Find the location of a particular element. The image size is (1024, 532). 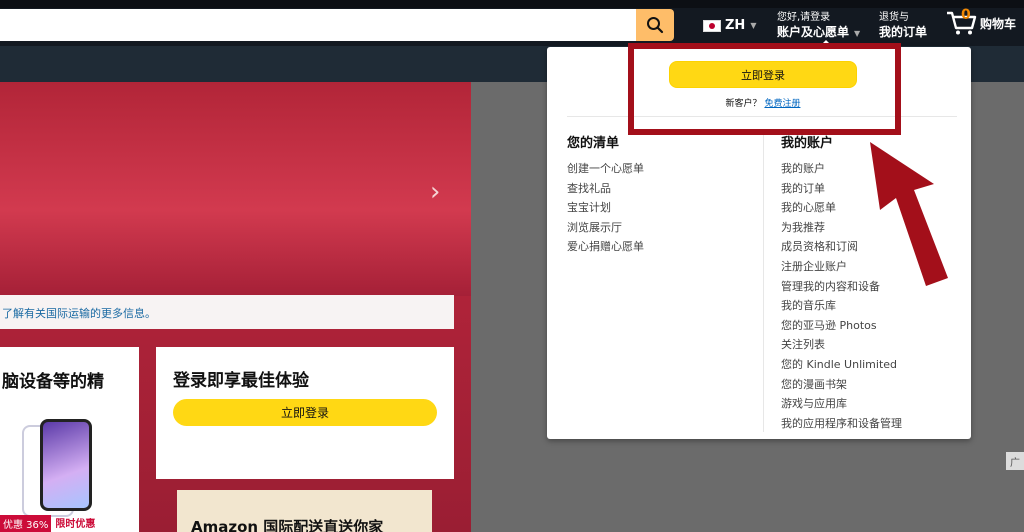

search-icon is located at coordinates (655, 25).